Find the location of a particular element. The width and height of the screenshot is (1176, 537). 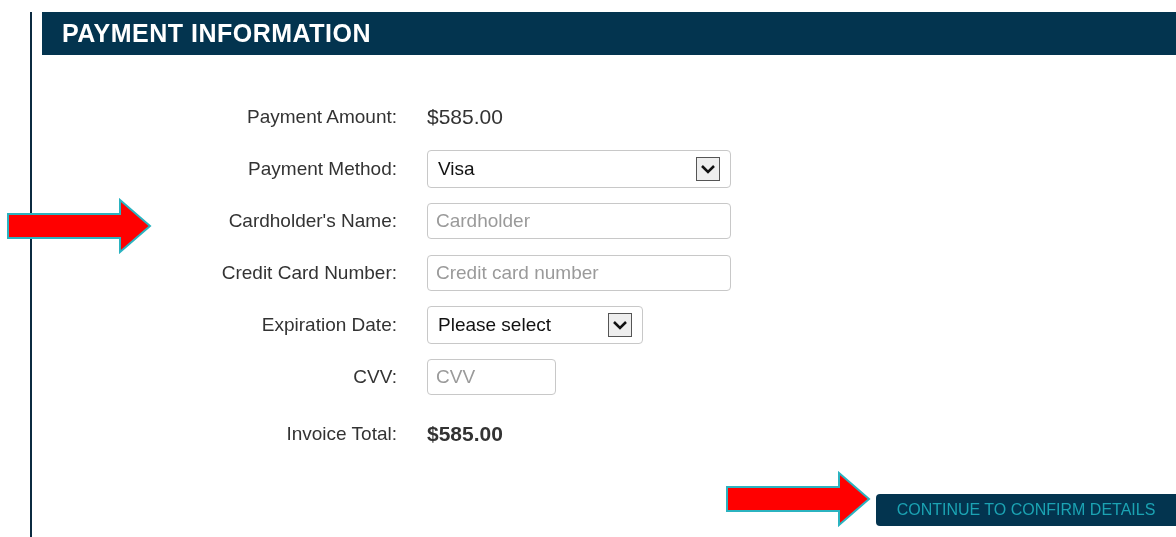

field-label: Credit Card Number: is located at coordinates (309, 273).